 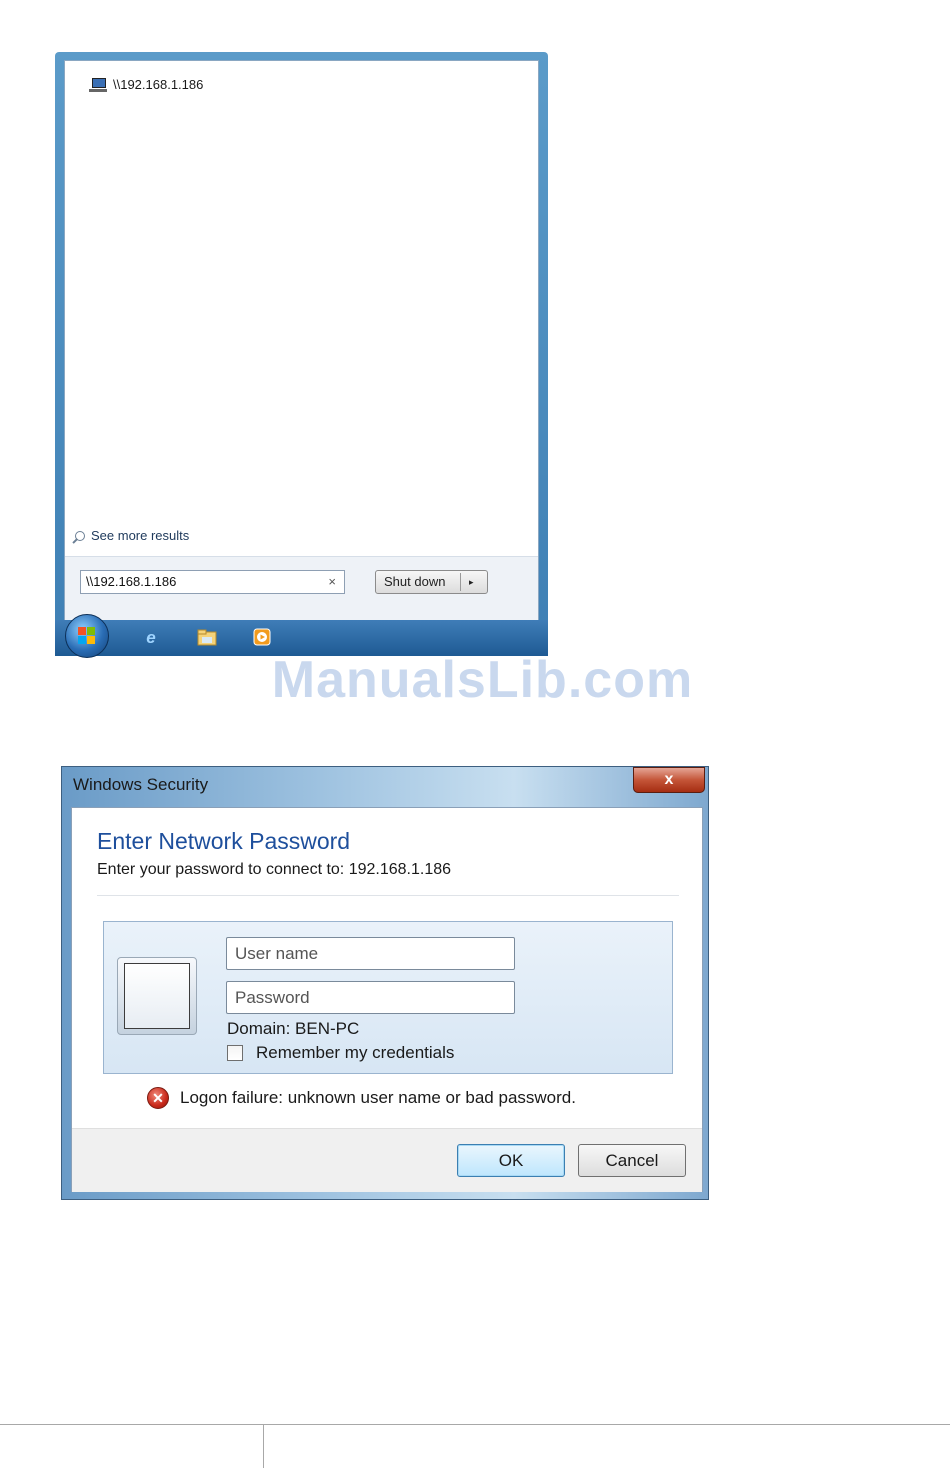 I want to click on media-player-icon, so click(x=262, y=638).